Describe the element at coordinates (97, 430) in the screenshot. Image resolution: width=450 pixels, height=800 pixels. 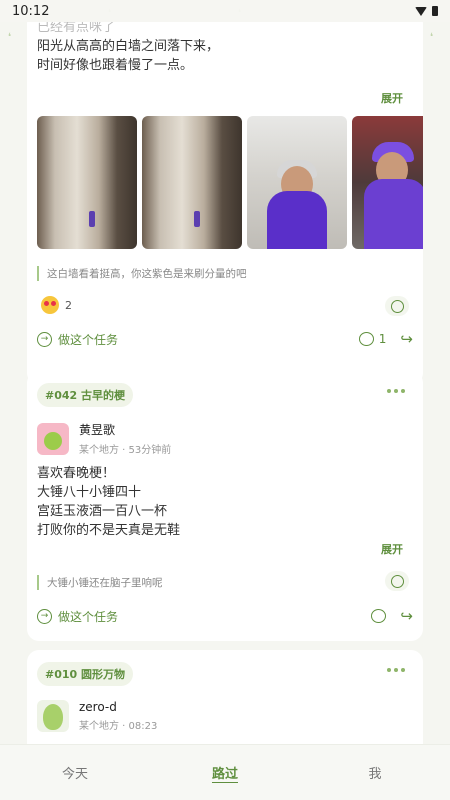
I see `author-name: 黄昱歌` at that location.